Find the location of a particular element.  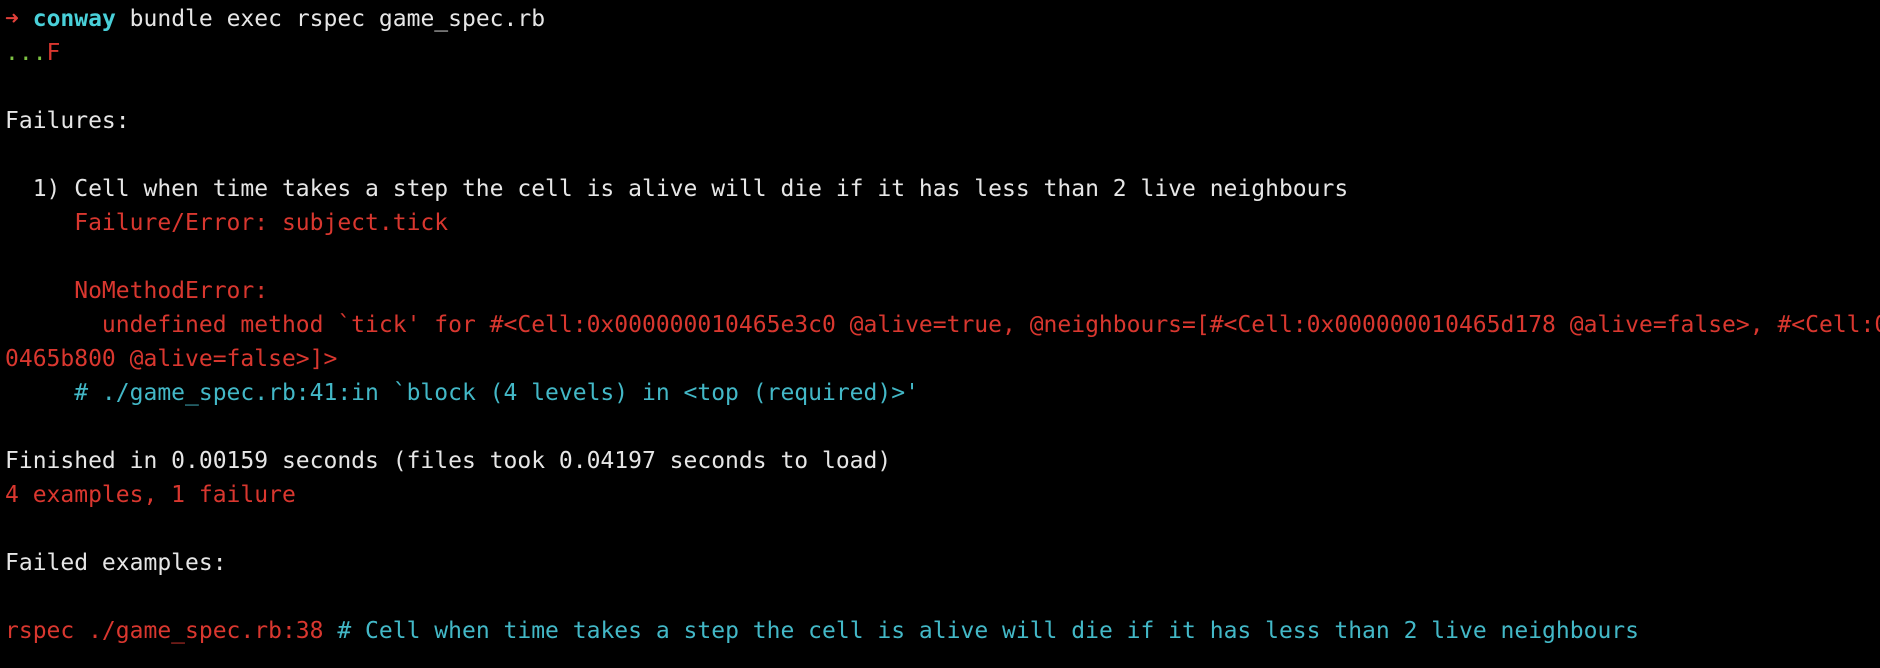

error-message-wrap-line: 0465b800 @alive=false>]> is located at coordinates (171, 359).